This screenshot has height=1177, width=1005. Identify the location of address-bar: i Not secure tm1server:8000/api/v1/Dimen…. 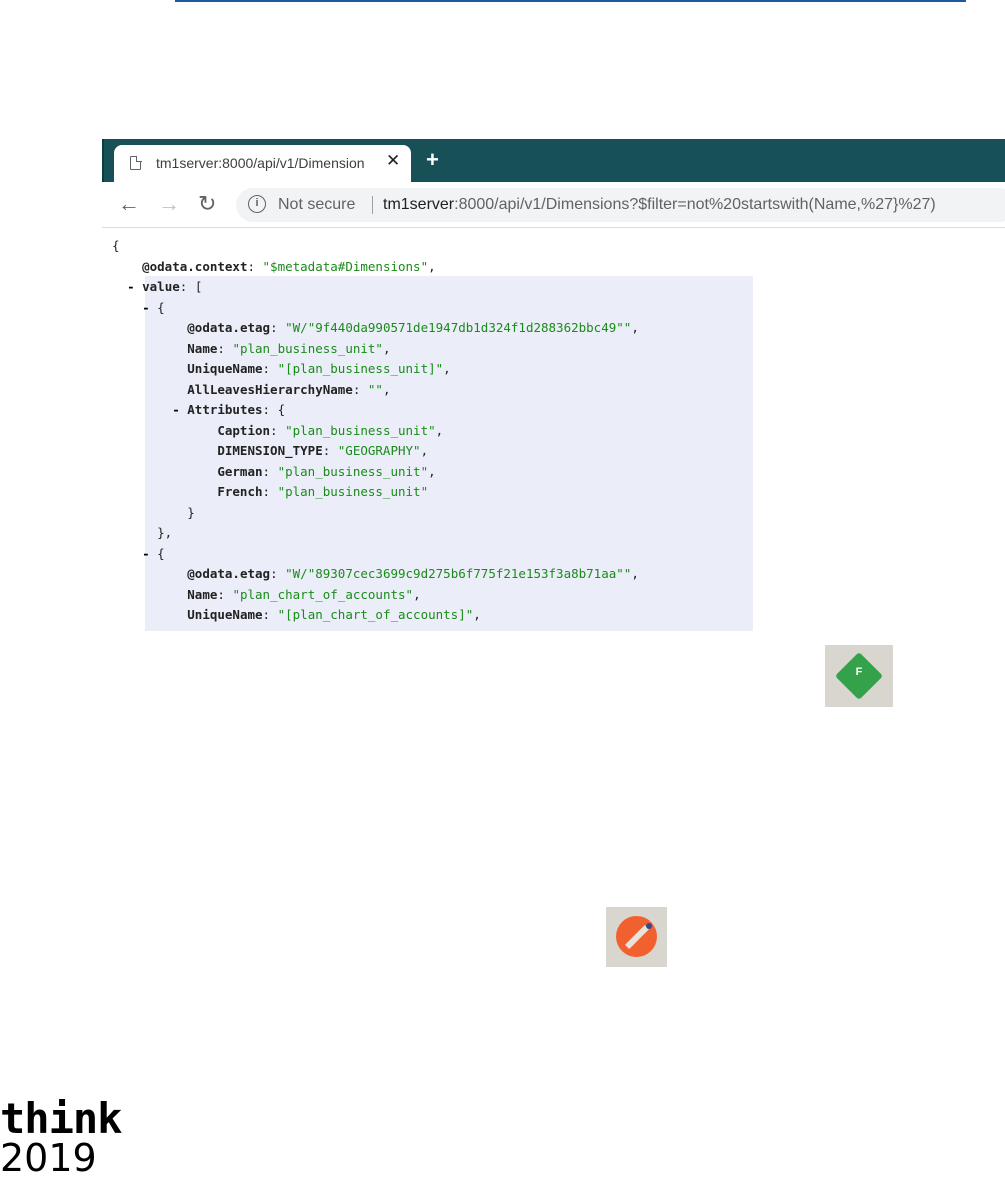
(620, 205).